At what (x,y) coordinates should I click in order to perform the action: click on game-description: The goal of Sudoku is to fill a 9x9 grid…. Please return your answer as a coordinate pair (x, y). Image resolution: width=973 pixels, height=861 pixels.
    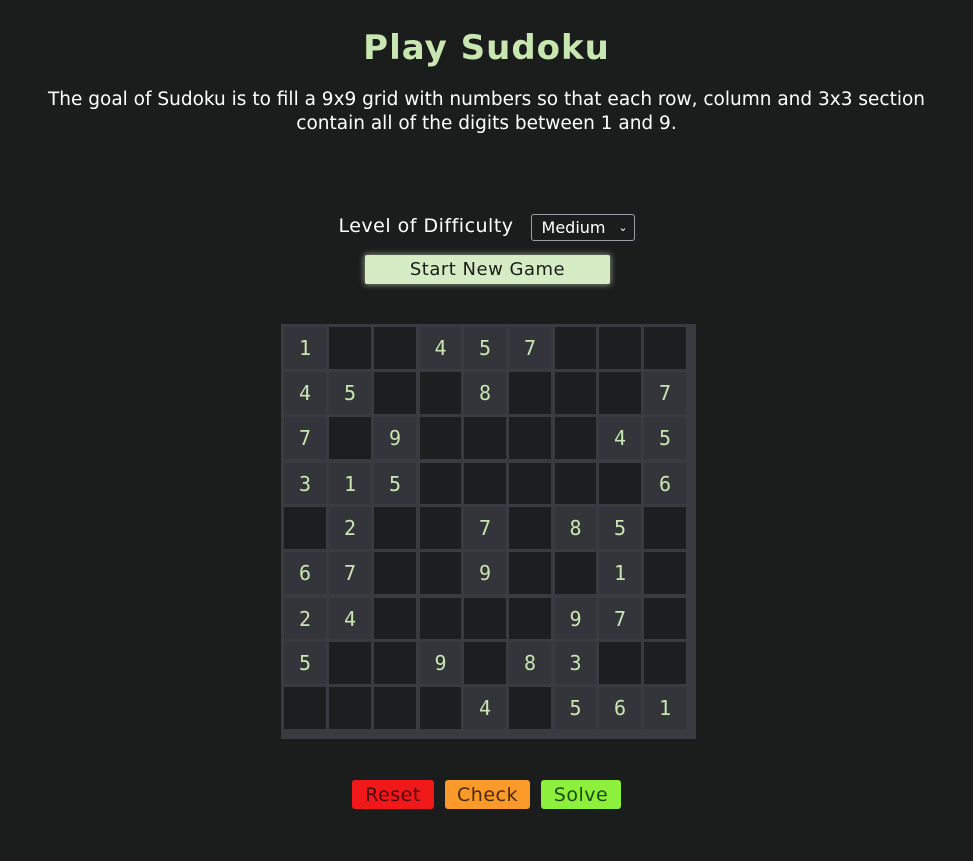
    Looking at the image, I should click on (486, 111).